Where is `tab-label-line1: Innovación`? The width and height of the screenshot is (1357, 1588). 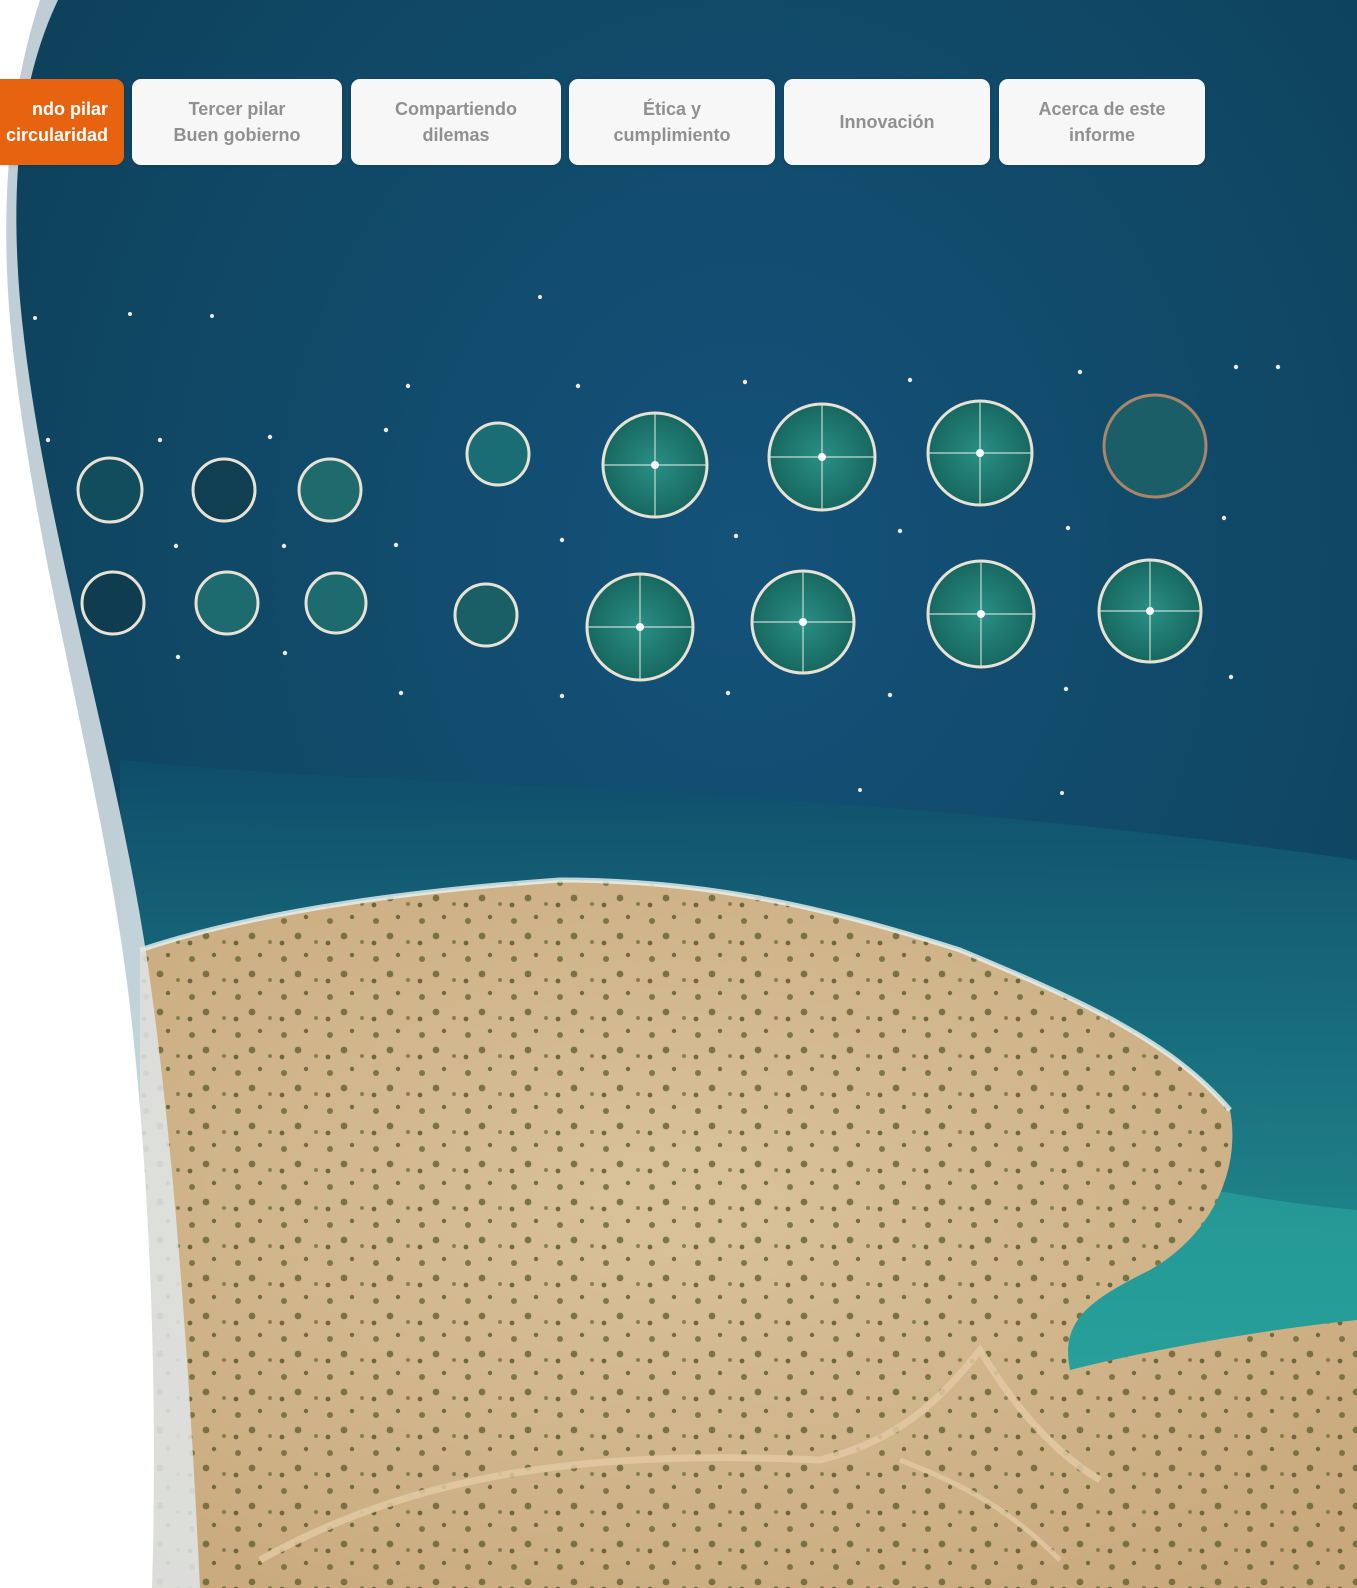
tab-label-line1: Innovación is located at coordinates (887, 122).